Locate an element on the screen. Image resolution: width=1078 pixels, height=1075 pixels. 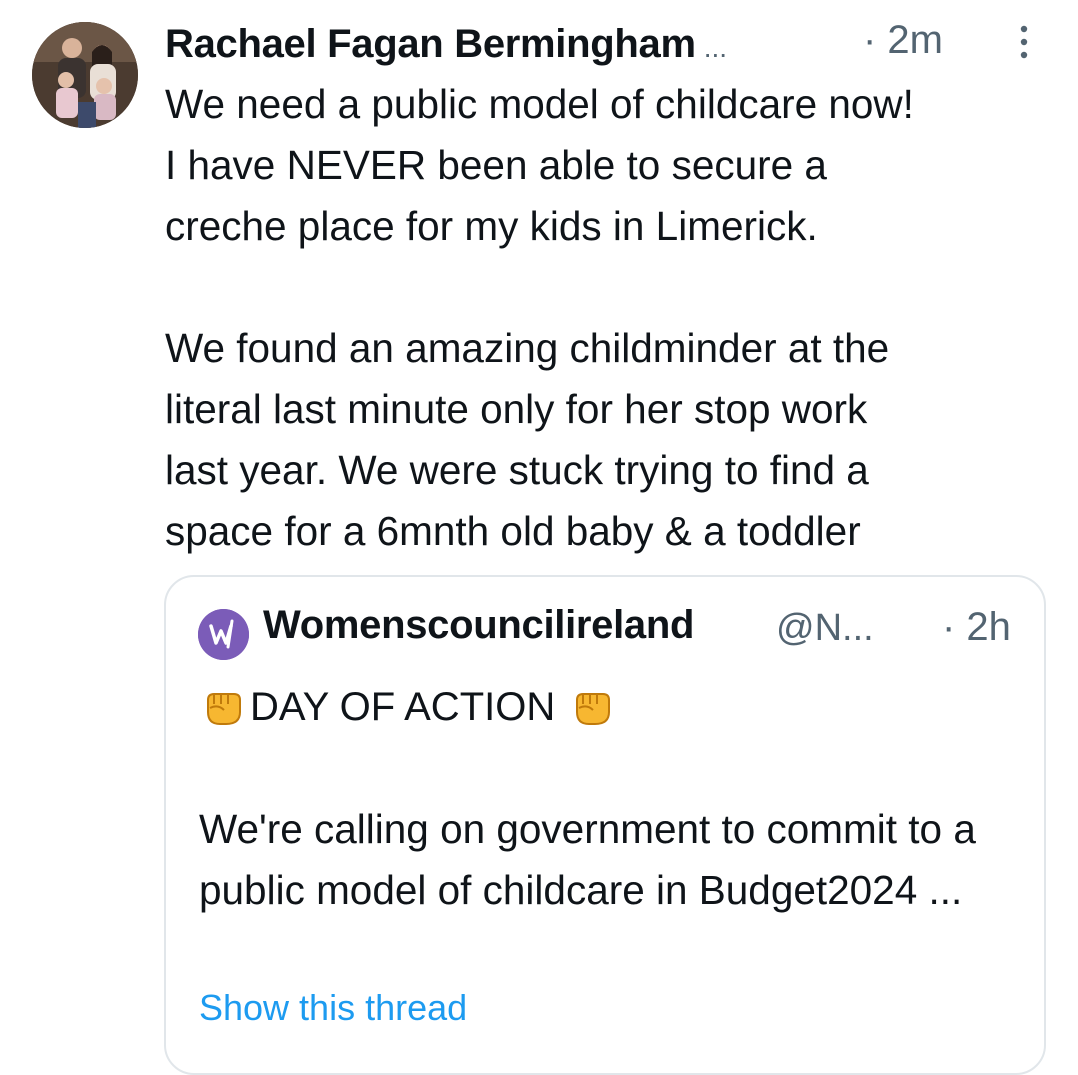
author-avatar is located at coordinates (85, 75).